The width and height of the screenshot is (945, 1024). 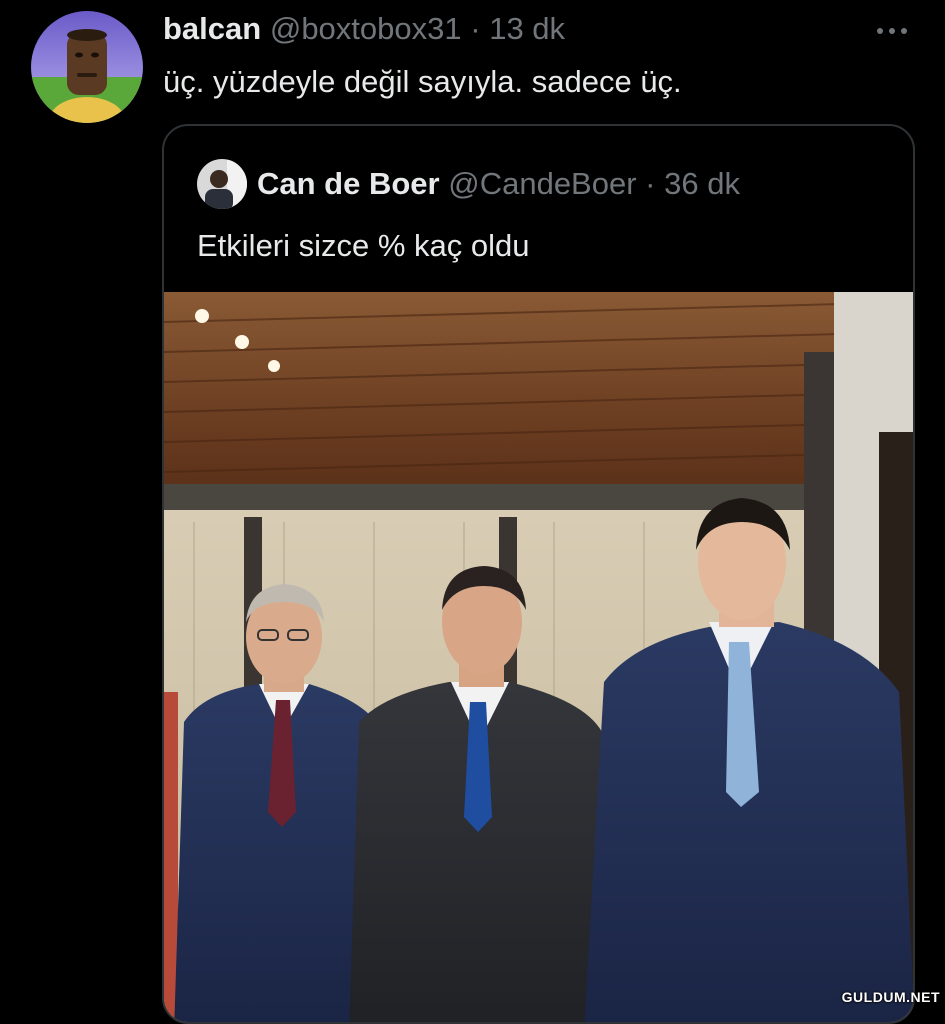 What do you see at coordinates (363, 245) in the screenshot?
I see `quoted-tweet-text: Etkileri sizce % kaç oldu` at bounding box center [363, 245].